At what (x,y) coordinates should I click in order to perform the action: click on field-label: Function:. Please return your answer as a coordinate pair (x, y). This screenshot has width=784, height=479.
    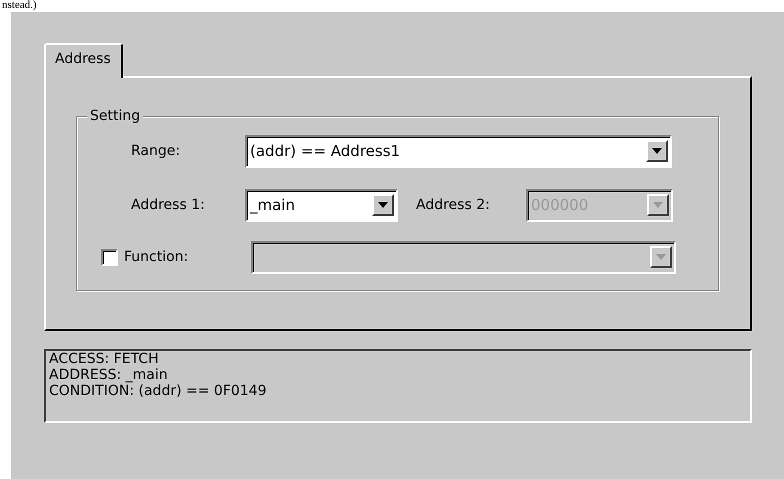
    Looking at the image, I should click on (157, 257).